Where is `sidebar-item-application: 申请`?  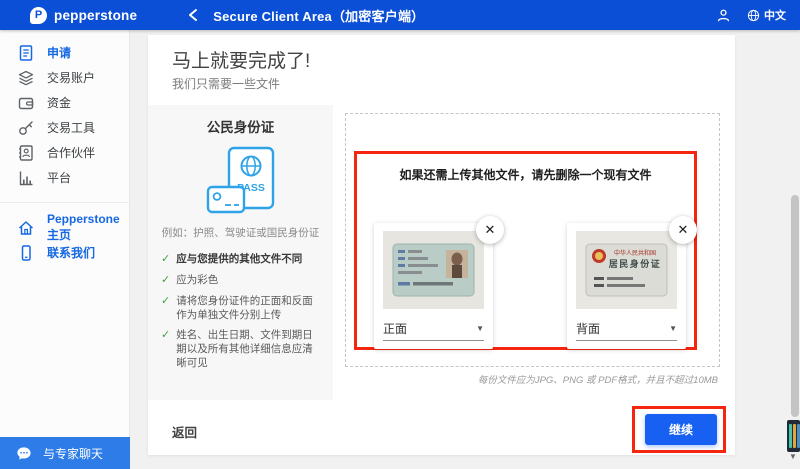 sidebar-item-application: 申请 is located at coordinates (64, 52).